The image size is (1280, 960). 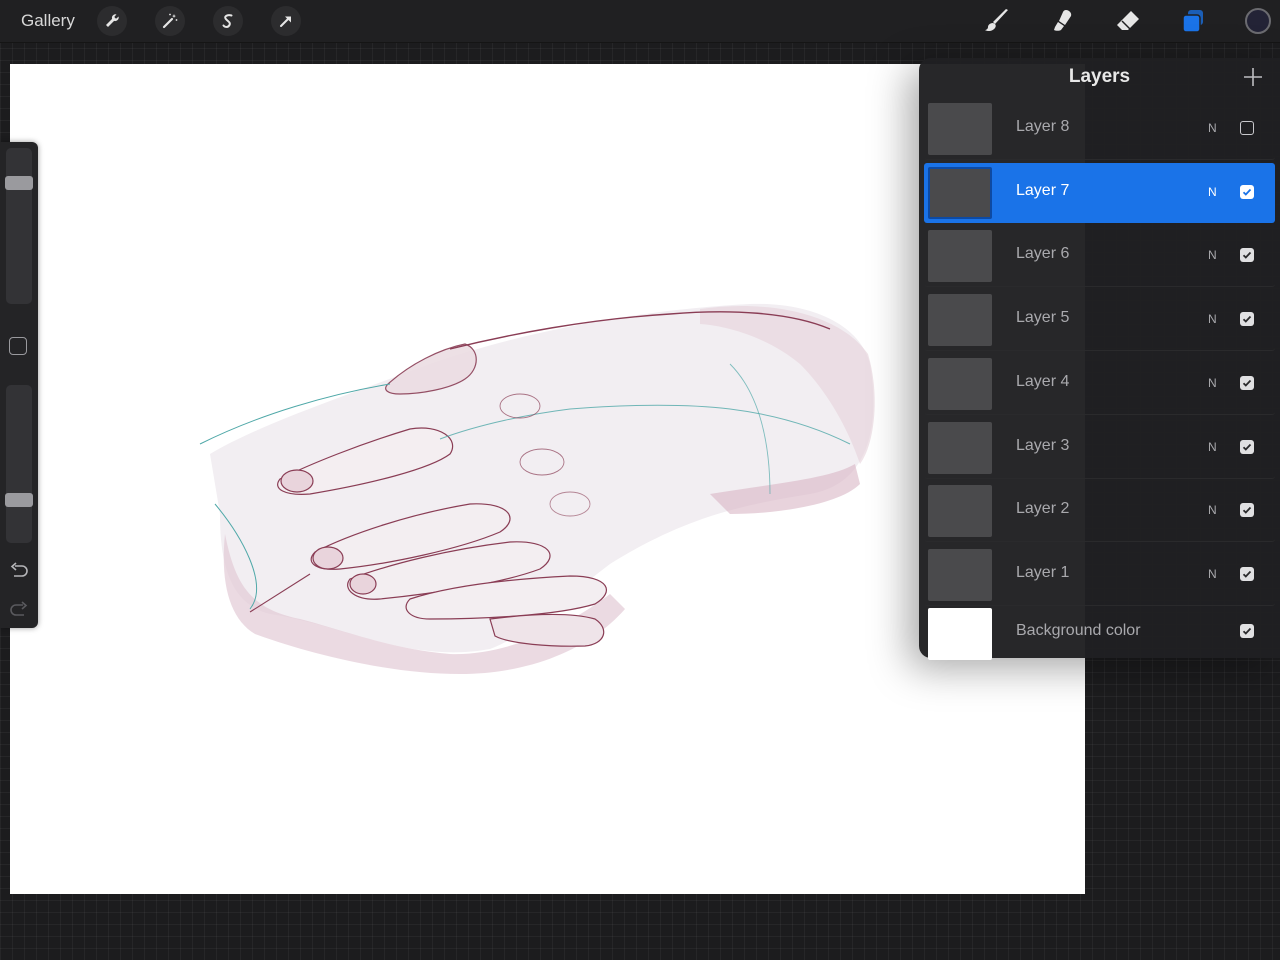 I want to click on wrench-icon, so click(x=112, y=20).